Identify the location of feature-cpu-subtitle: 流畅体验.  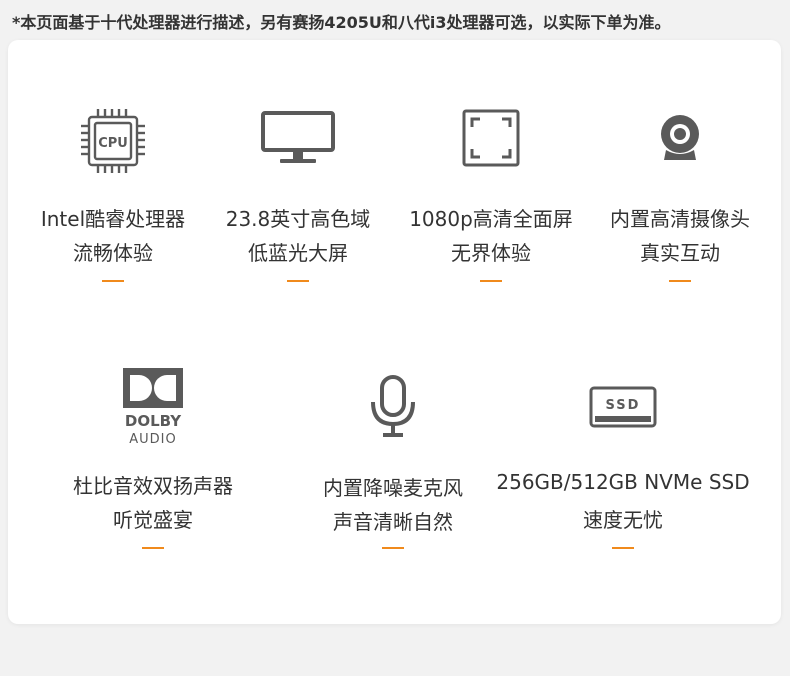
(113, 253).